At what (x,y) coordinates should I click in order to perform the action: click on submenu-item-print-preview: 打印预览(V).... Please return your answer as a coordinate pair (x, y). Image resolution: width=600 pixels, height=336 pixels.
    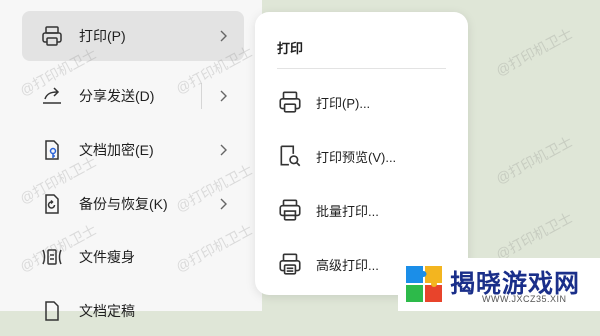
    Looking at the image, I should click on (361, 156).